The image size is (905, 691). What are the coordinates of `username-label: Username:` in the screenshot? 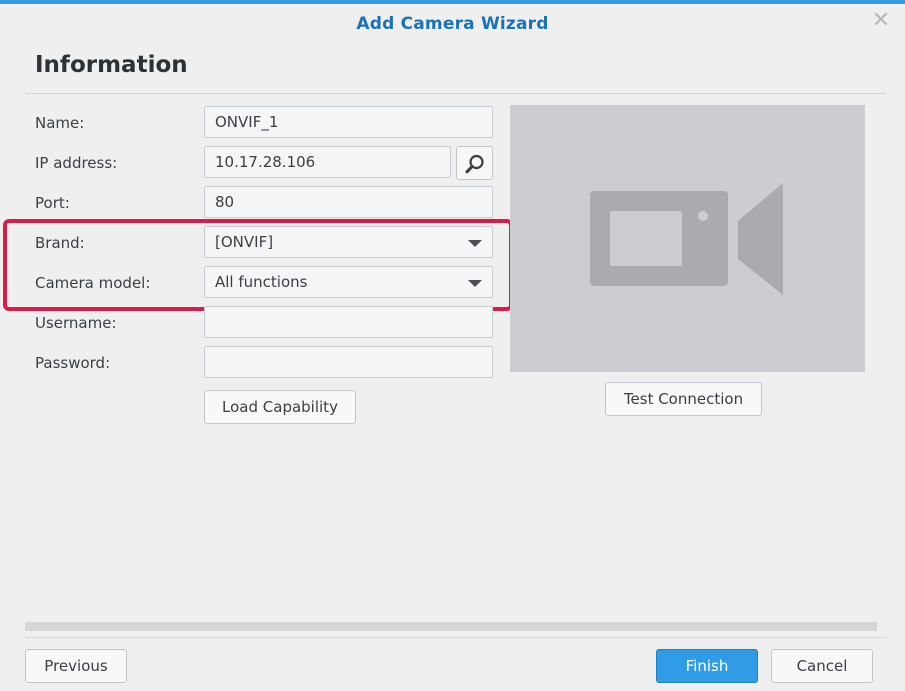 It's located at (76, 323).